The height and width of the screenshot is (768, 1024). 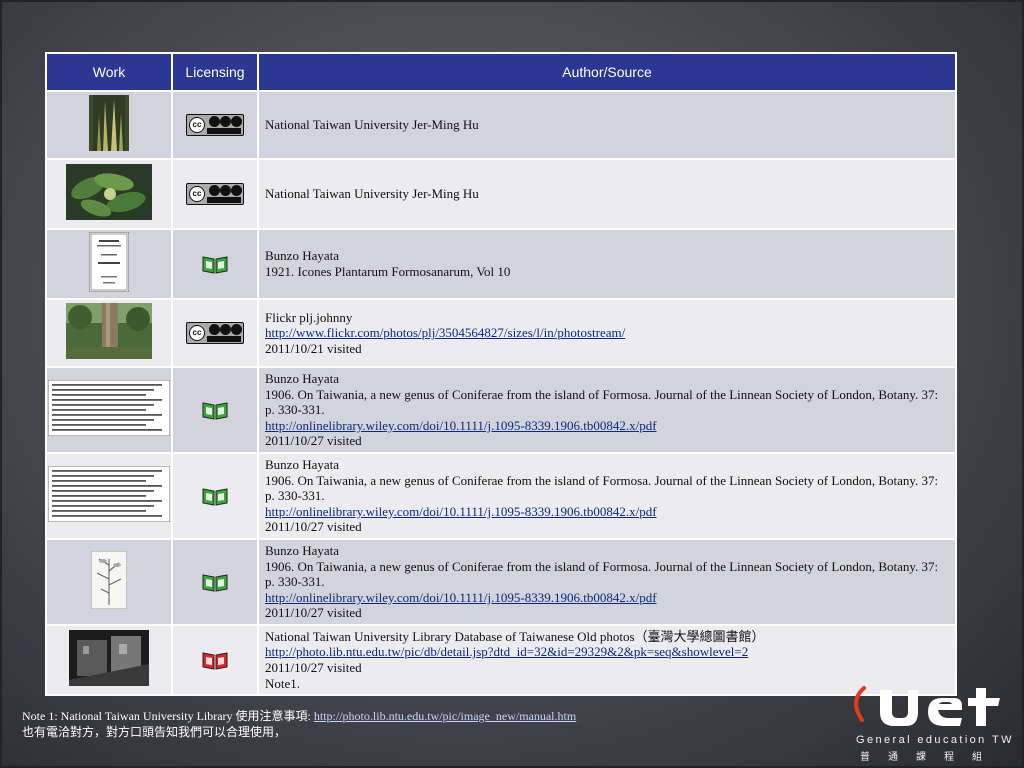 I want to click on book-page-scan, so click(x=109, y=263).